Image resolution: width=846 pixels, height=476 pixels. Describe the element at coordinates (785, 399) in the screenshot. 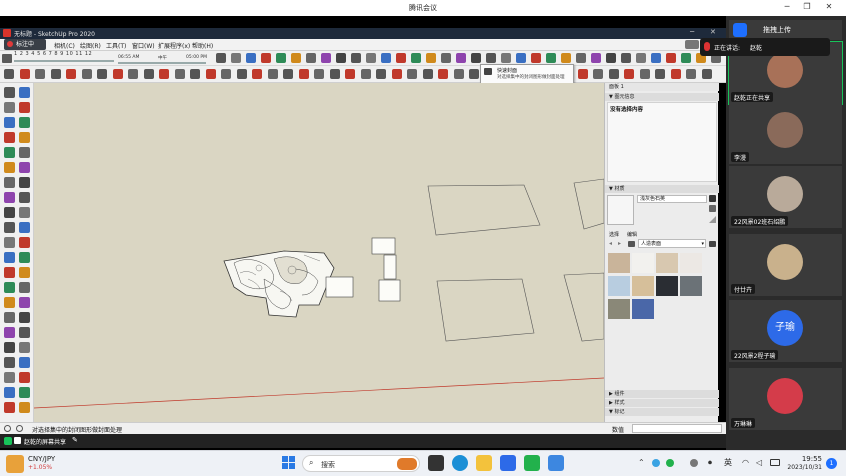

I see `participant-tile: 万琳琳` at that location.